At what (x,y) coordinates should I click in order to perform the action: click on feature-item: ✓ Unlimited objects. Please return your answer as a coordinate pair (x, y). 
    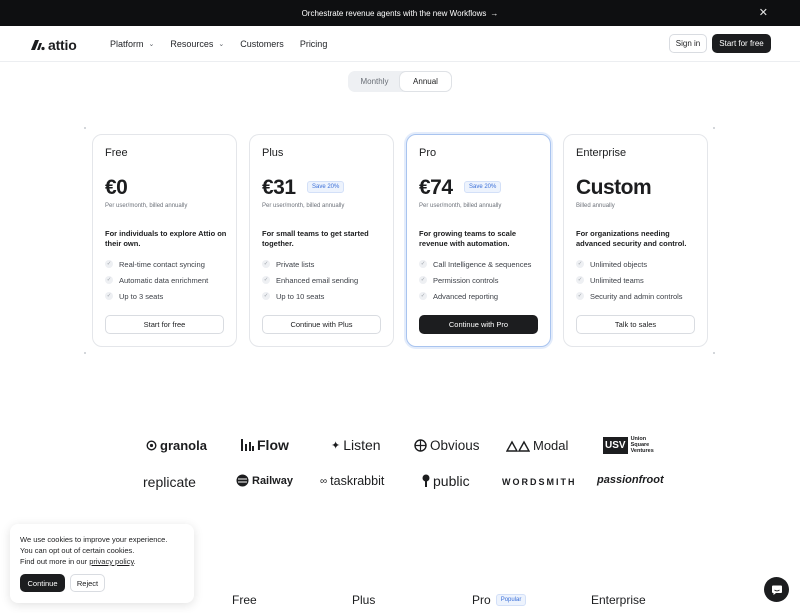
    Looking at the image, I should click on (629, 264).